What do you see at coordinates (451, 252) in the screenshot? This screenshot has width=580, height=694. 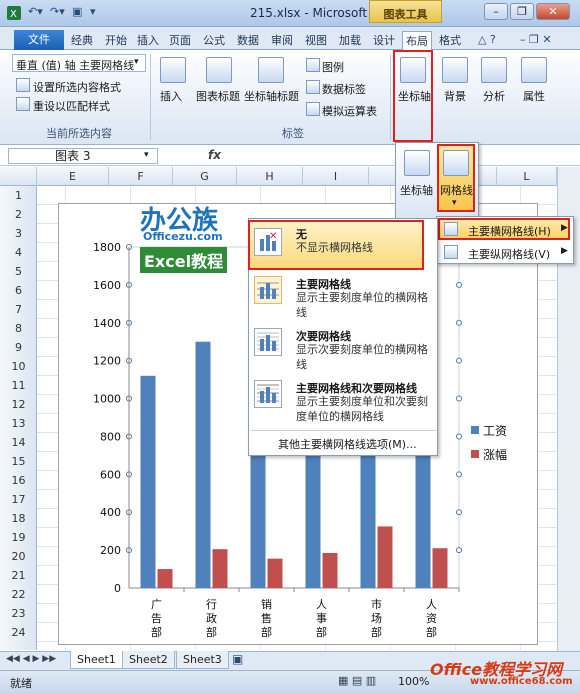 I see `vertical-gridlines-icon` at bounding box center [451, 252].